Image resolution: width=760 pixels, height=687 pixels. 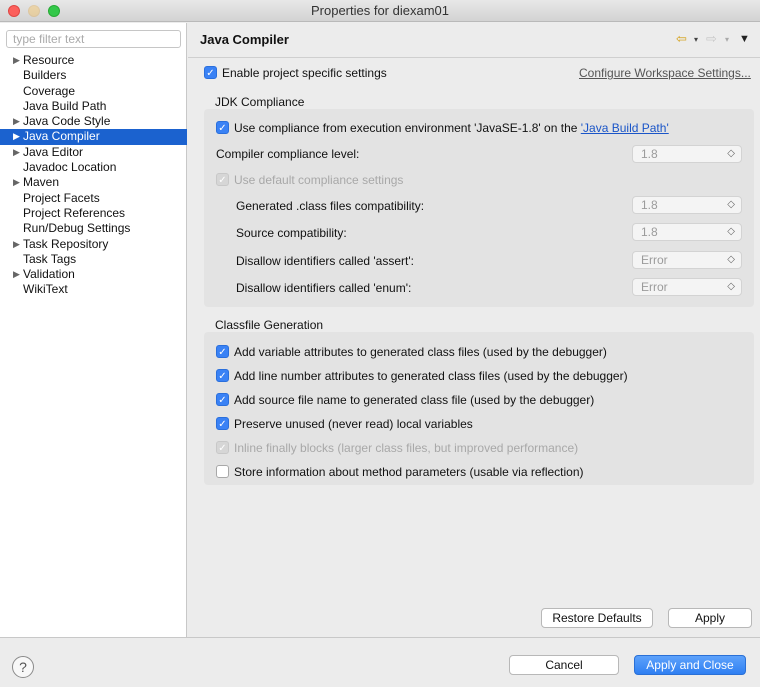 I want to click on restore-defaults-button: Restore Defaults, so click(x=597, y=618).